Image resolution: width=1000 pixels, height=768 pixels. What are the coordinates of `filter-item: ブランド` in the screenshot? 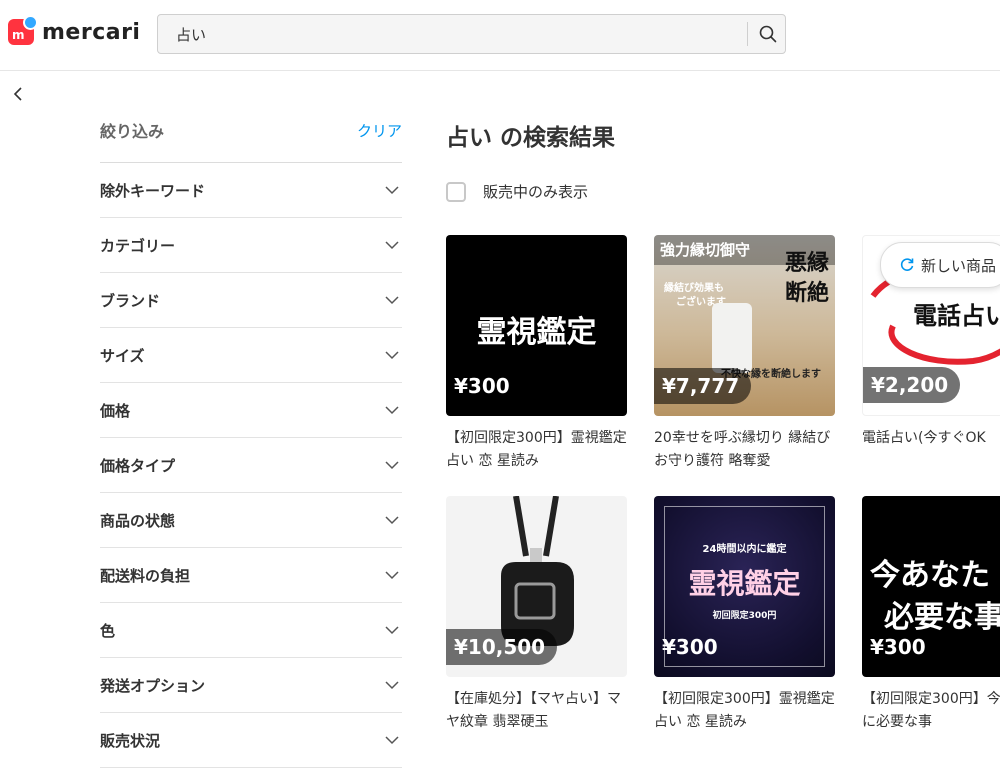 It's located at (251, 300).